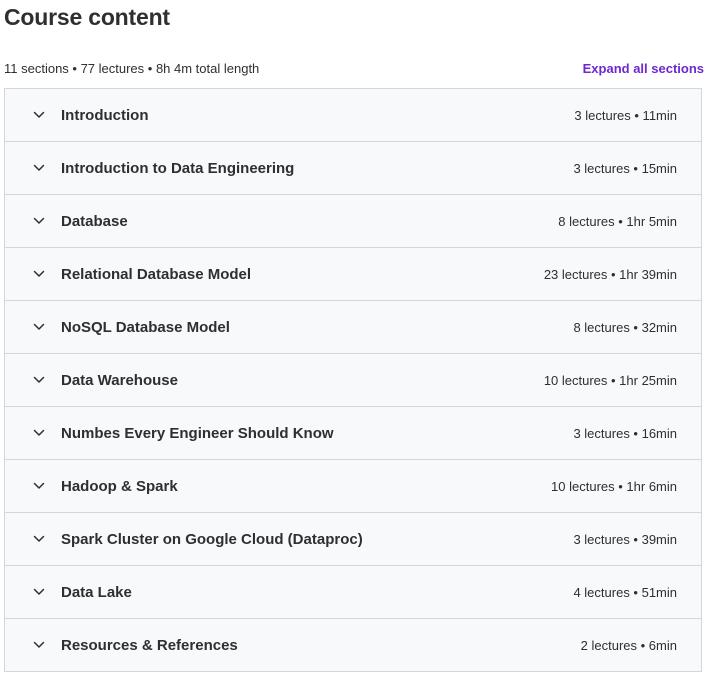 The width and height of the screenshot is (708, 677). Describe the element at coordinates (625, 115) in the screenshot. I see `section-meta: 3 lectures • 11min` at that location.